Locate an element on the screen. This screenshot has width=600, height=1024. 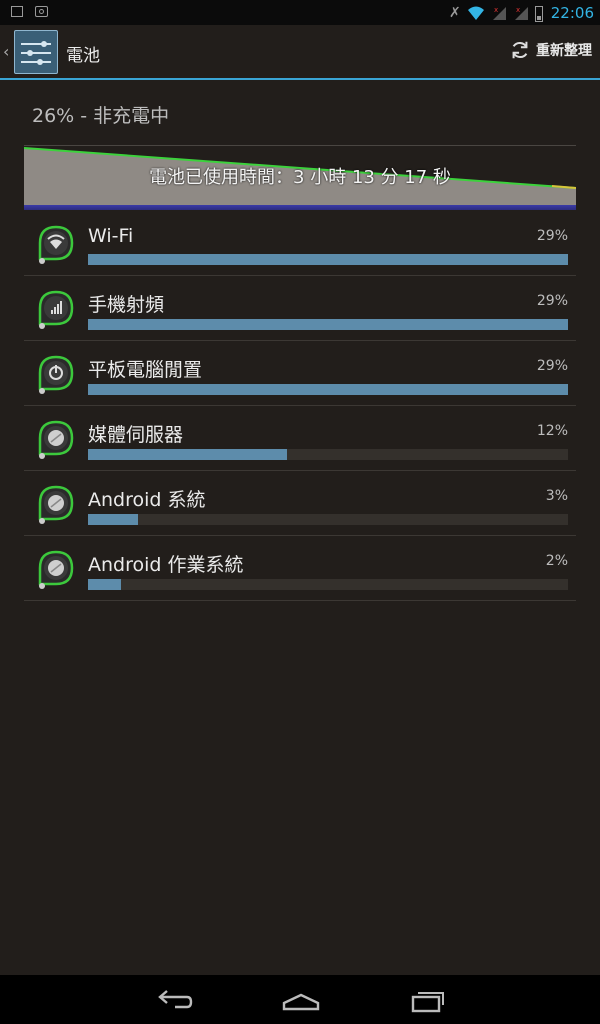
settings-app-icon is located at coordinates (36, 52).